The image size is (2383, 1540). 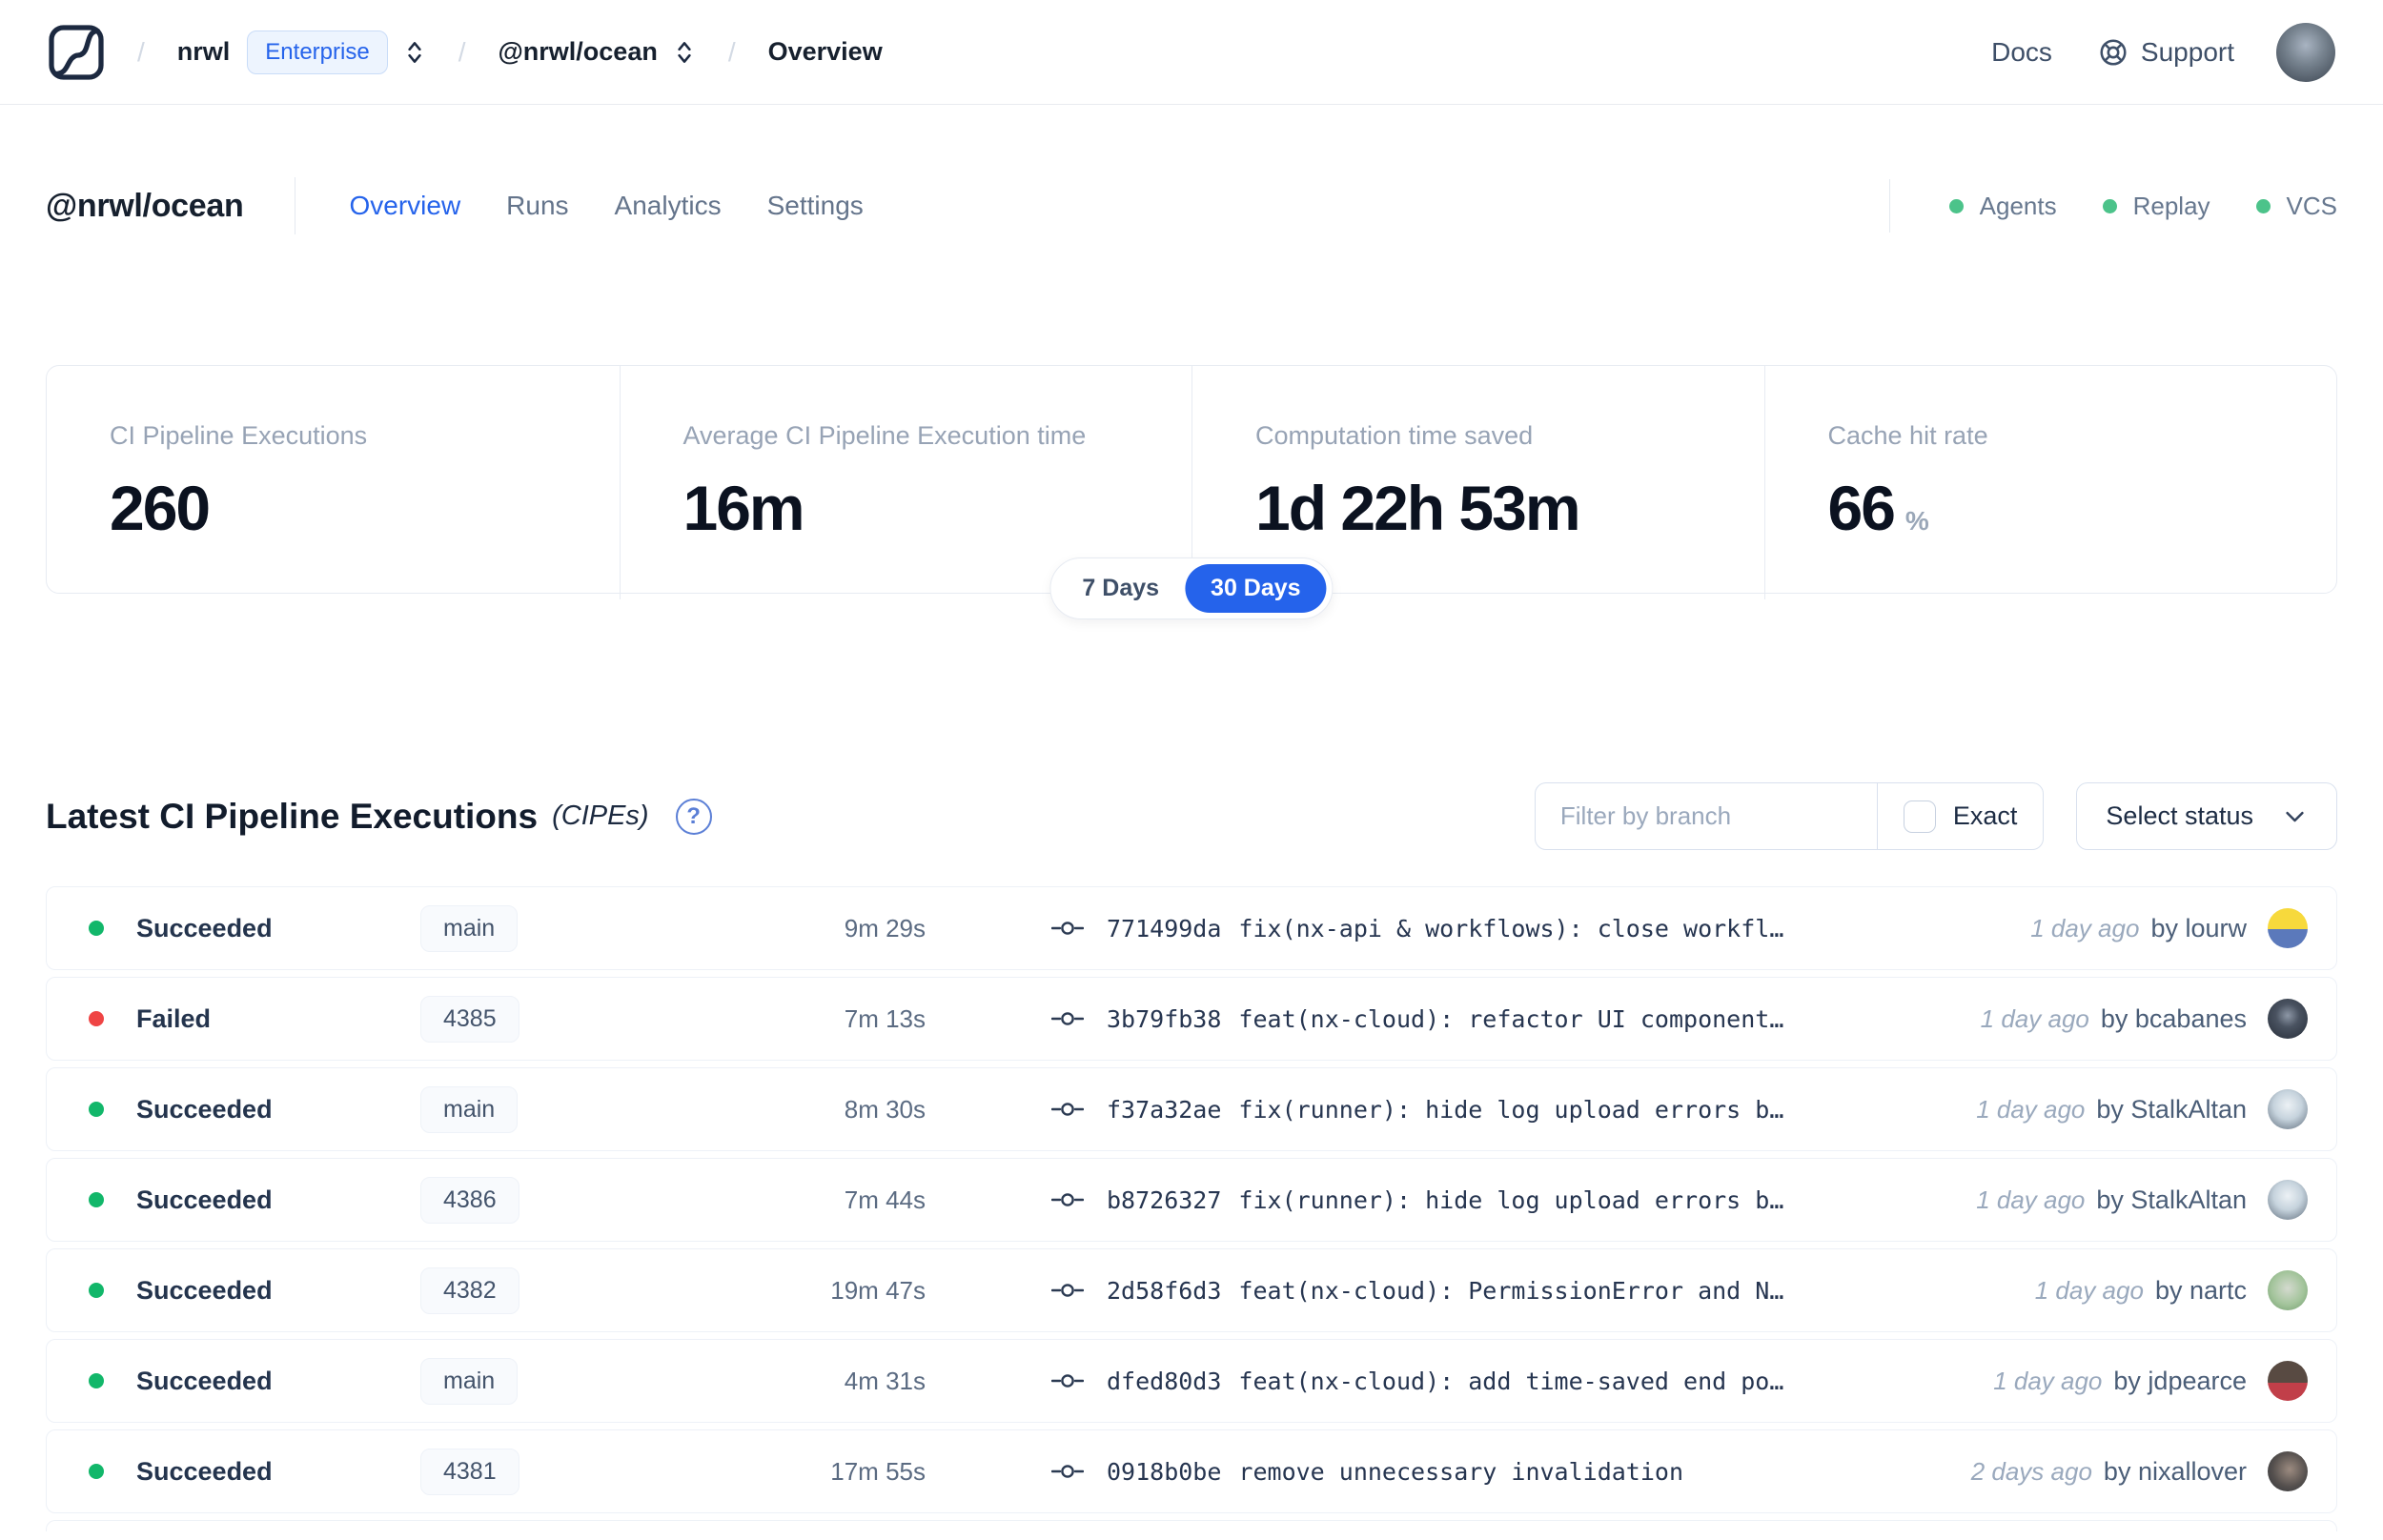 What do you see at coordinates (2171, 205) in the screenshot?
I see `feature-replay-label: Replay` at bounding box center [2171, 205].